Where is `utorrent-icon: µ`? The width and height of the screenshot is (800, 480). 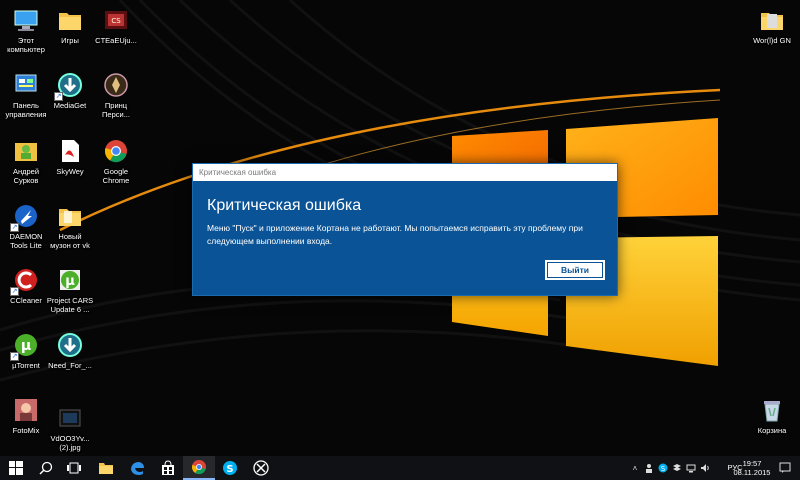
utorrent-icon: µ is located at coordinates (70, 280).